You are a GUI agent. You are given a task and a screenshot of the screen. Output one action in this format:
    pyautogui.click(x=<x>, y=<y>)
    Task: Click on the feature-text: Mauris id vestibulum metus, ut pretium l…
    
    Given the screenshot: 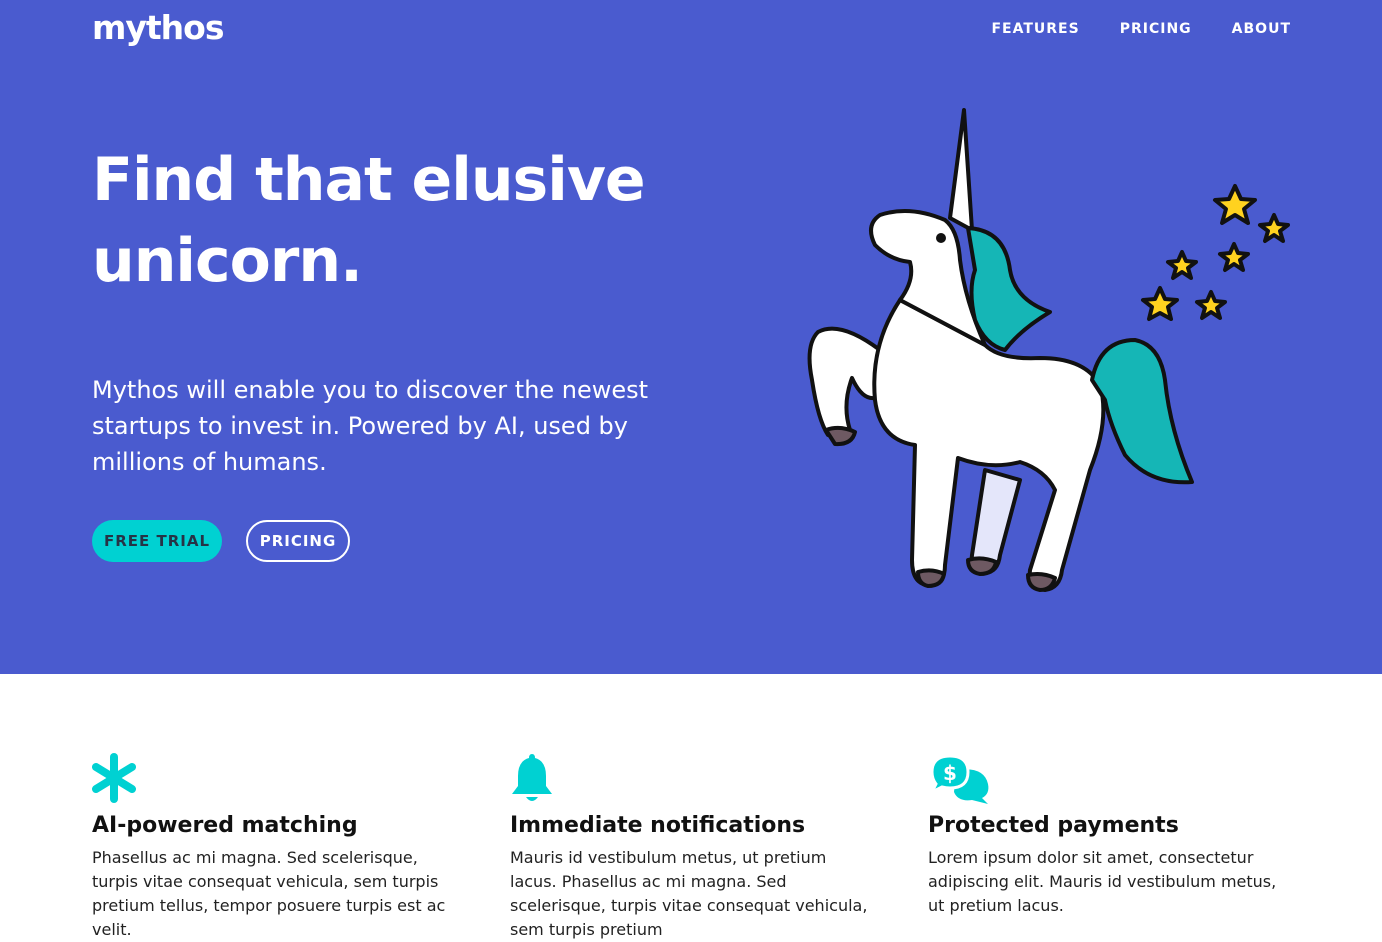 What is the action you would take?
    pyautogui.click(x=689, y=893)
    